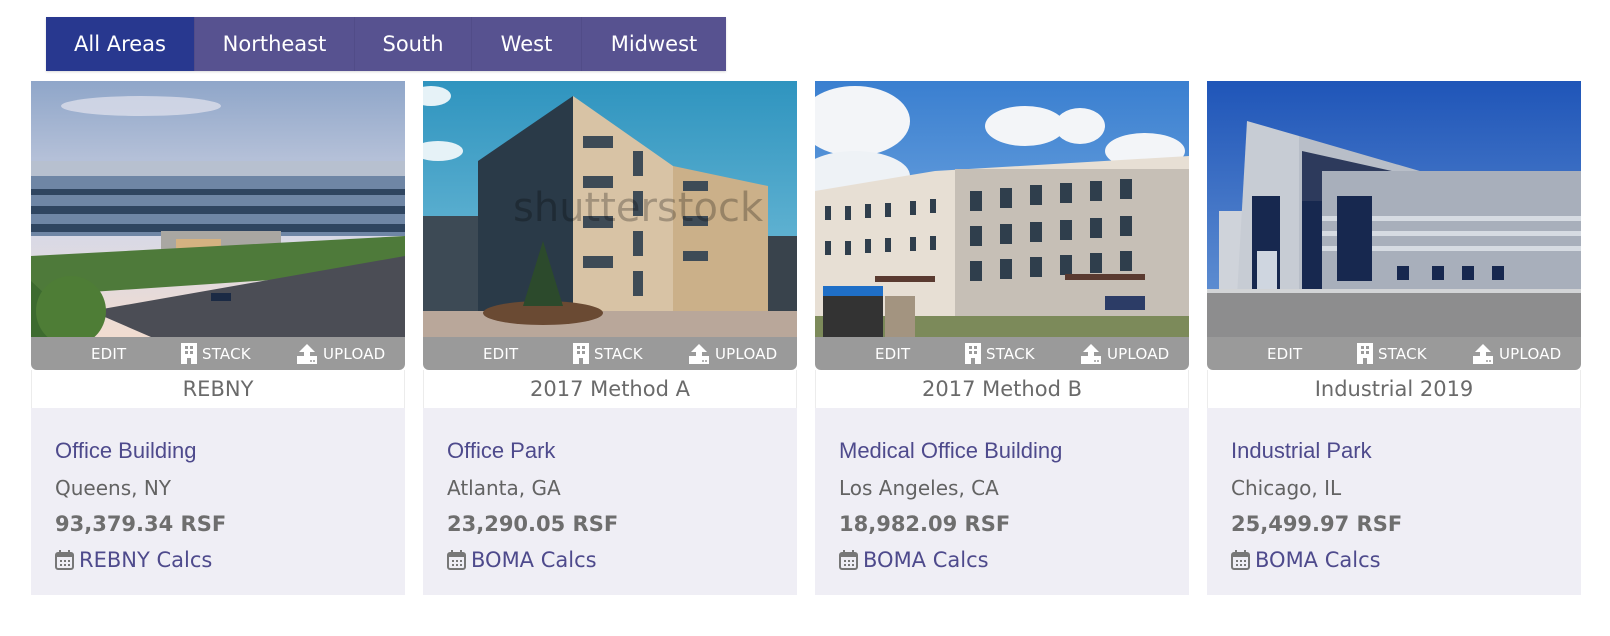 Image resolution: width=1610 pixels, height=636 pixels. Describe the element at coordinates (501, 451) in the screenshot. I see `property-type-link: Office Park` at that location.